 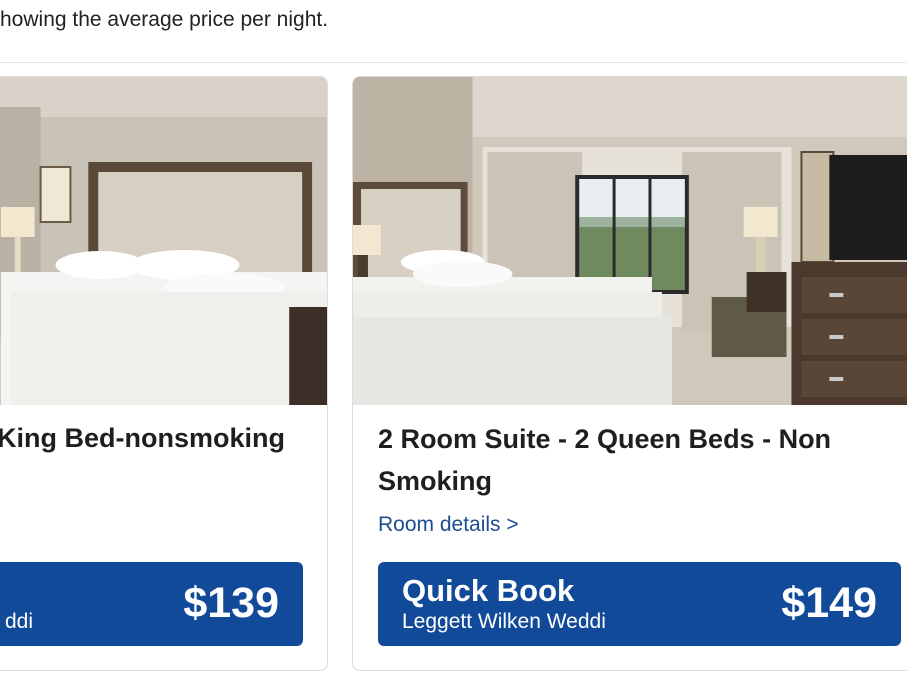 What do you see at coordinates (164, 19) in the screenshot?
I see `price-notice: howing the average price per night.` at bounding box center [164, 19].